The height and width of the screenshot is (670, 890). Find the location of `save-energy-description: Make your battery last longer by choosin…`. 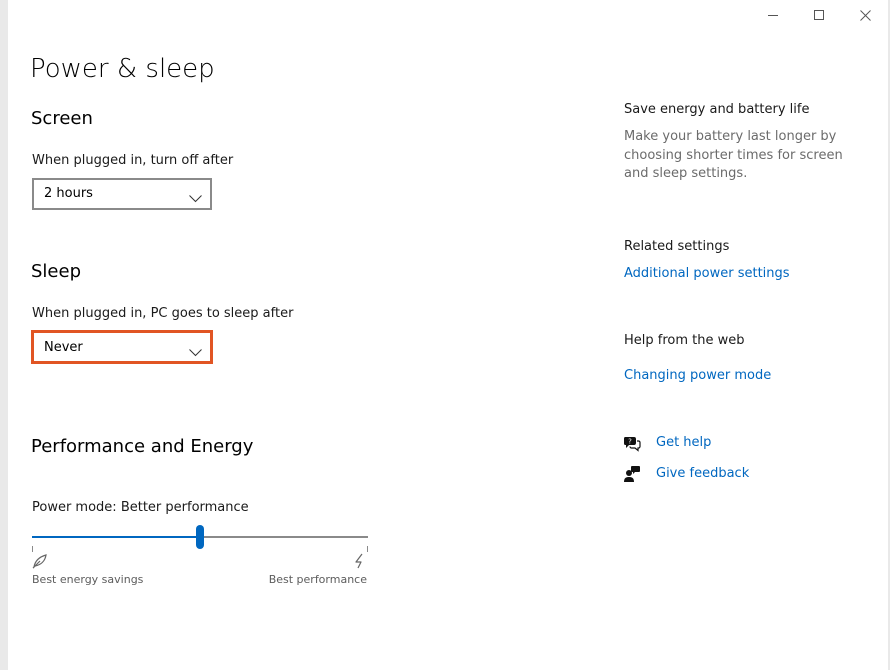

save-energy-description: Make your battery last longer by choosin… is located at coordinates (733, 155).